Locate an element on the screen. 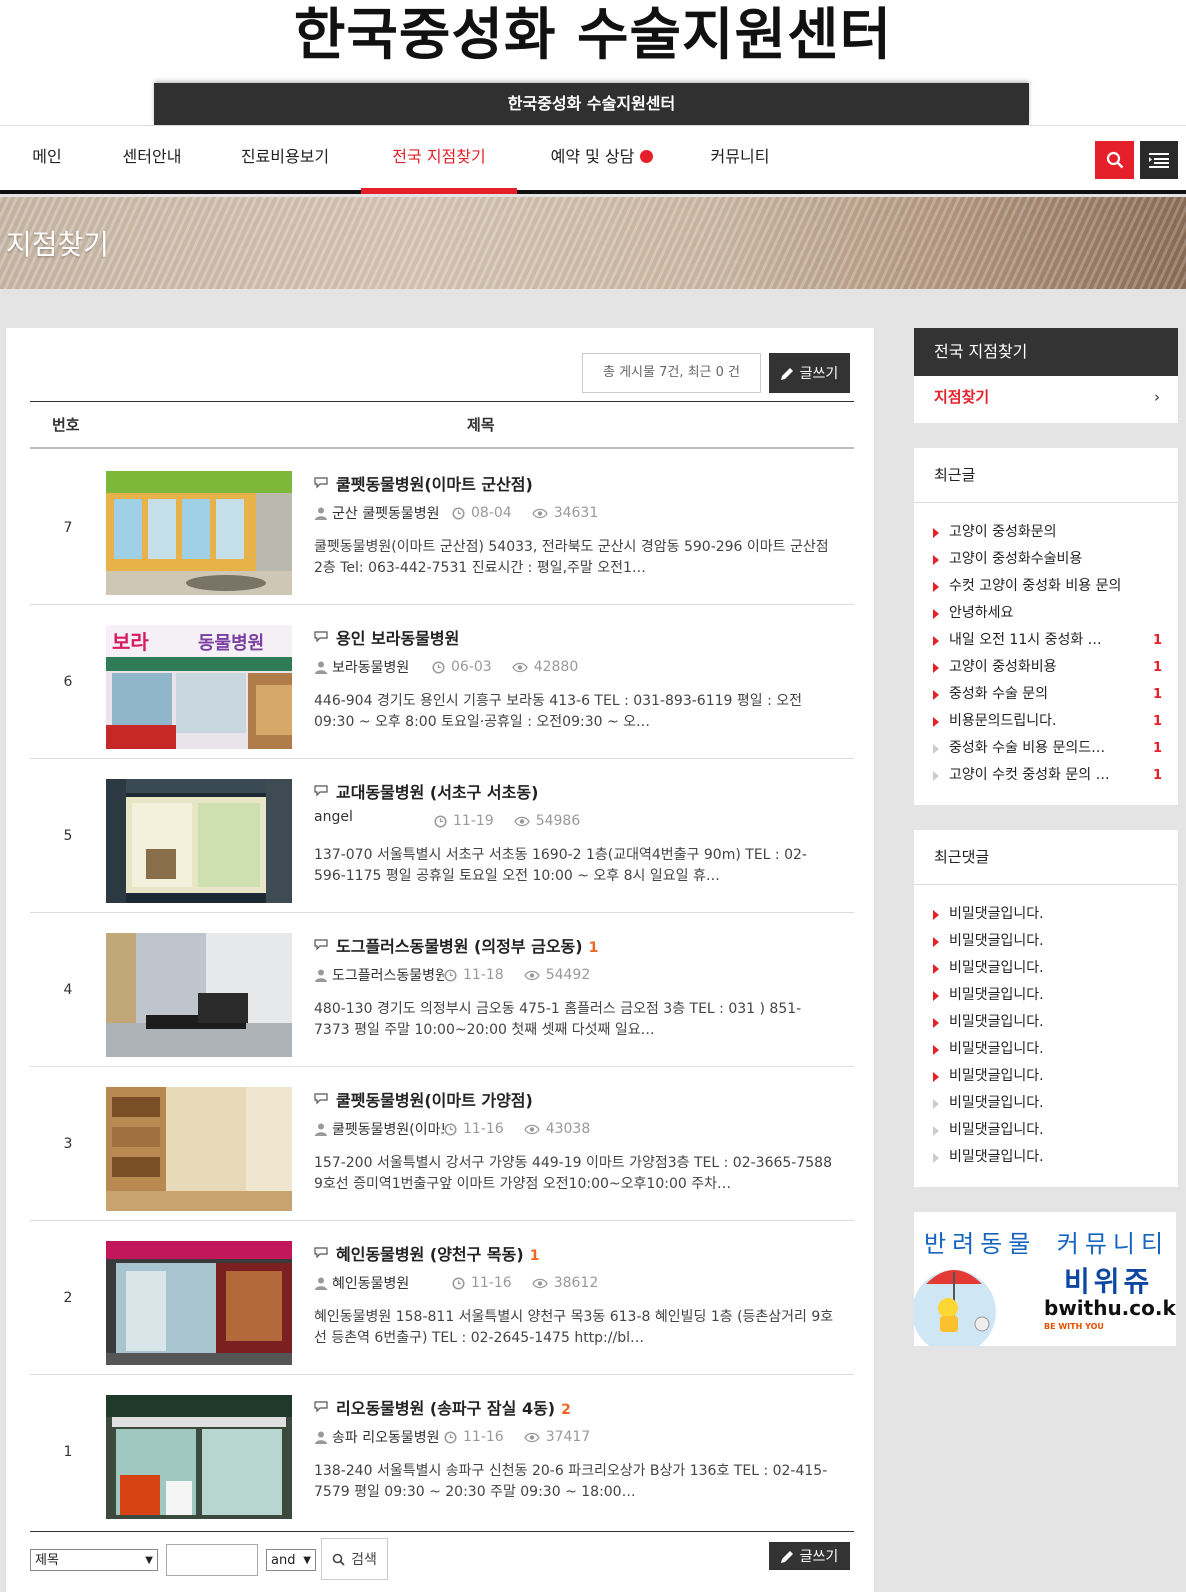 The image size is (1186, 1592). speech-bubble-icon is located at coordinates (321, 791).